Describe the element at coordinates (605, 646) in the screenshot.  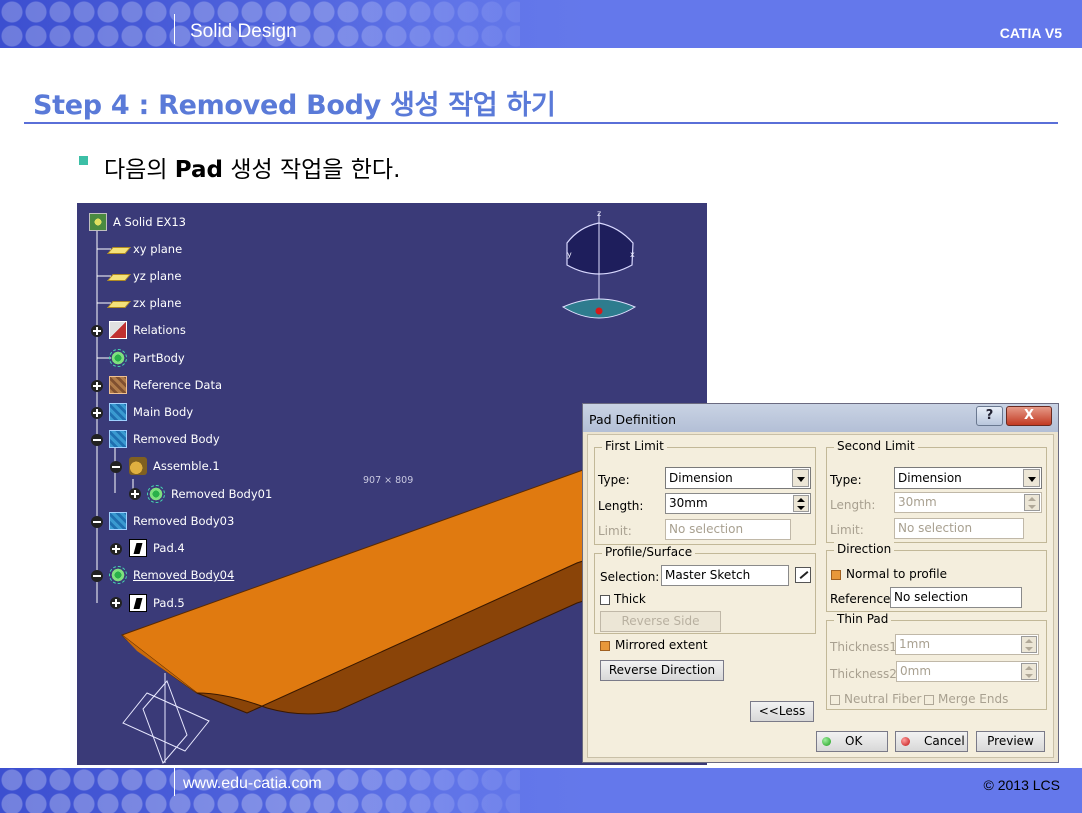
I see `mirrored-extent-checkbox` at that location.